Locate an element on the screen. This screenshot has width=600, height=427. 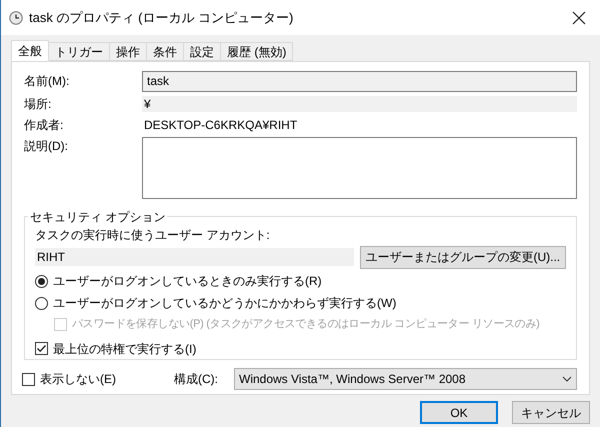
radio-label: ユーザーがログオンしているときのみ実行する(R) is located at coordinates (187, 281).